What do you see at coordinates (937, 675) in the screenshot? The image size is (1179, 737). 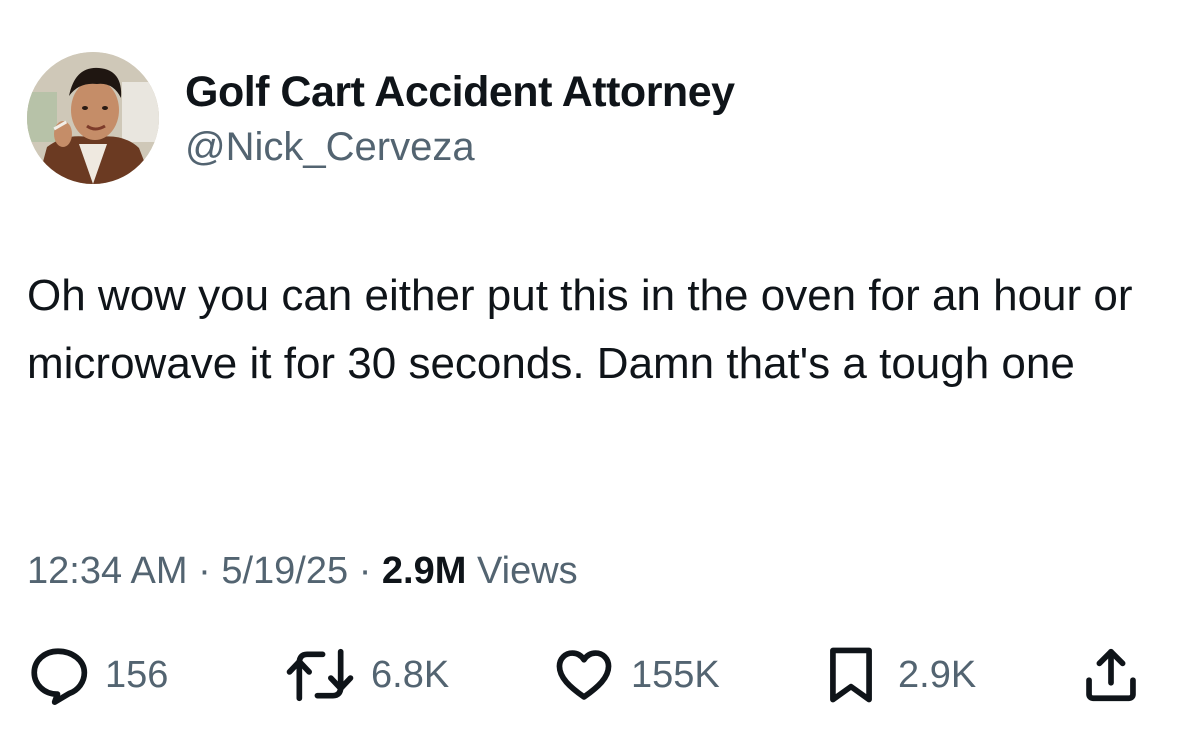 I see `bookmark-count: 2.9K` at bounding box center [937, 675].